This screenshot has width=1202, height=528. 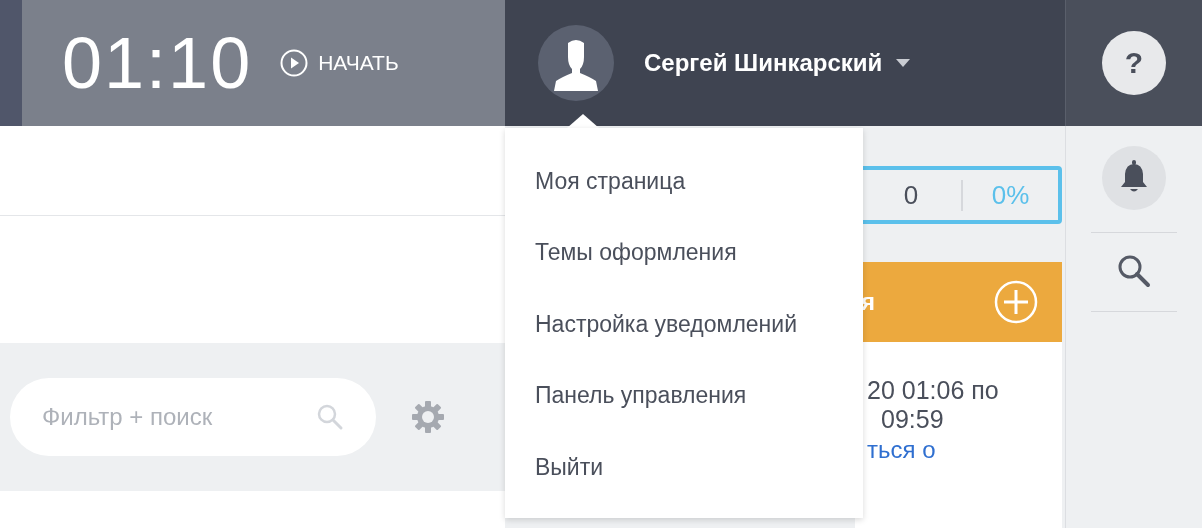 I want to click on caret-icon, so click(x=903, y=63).